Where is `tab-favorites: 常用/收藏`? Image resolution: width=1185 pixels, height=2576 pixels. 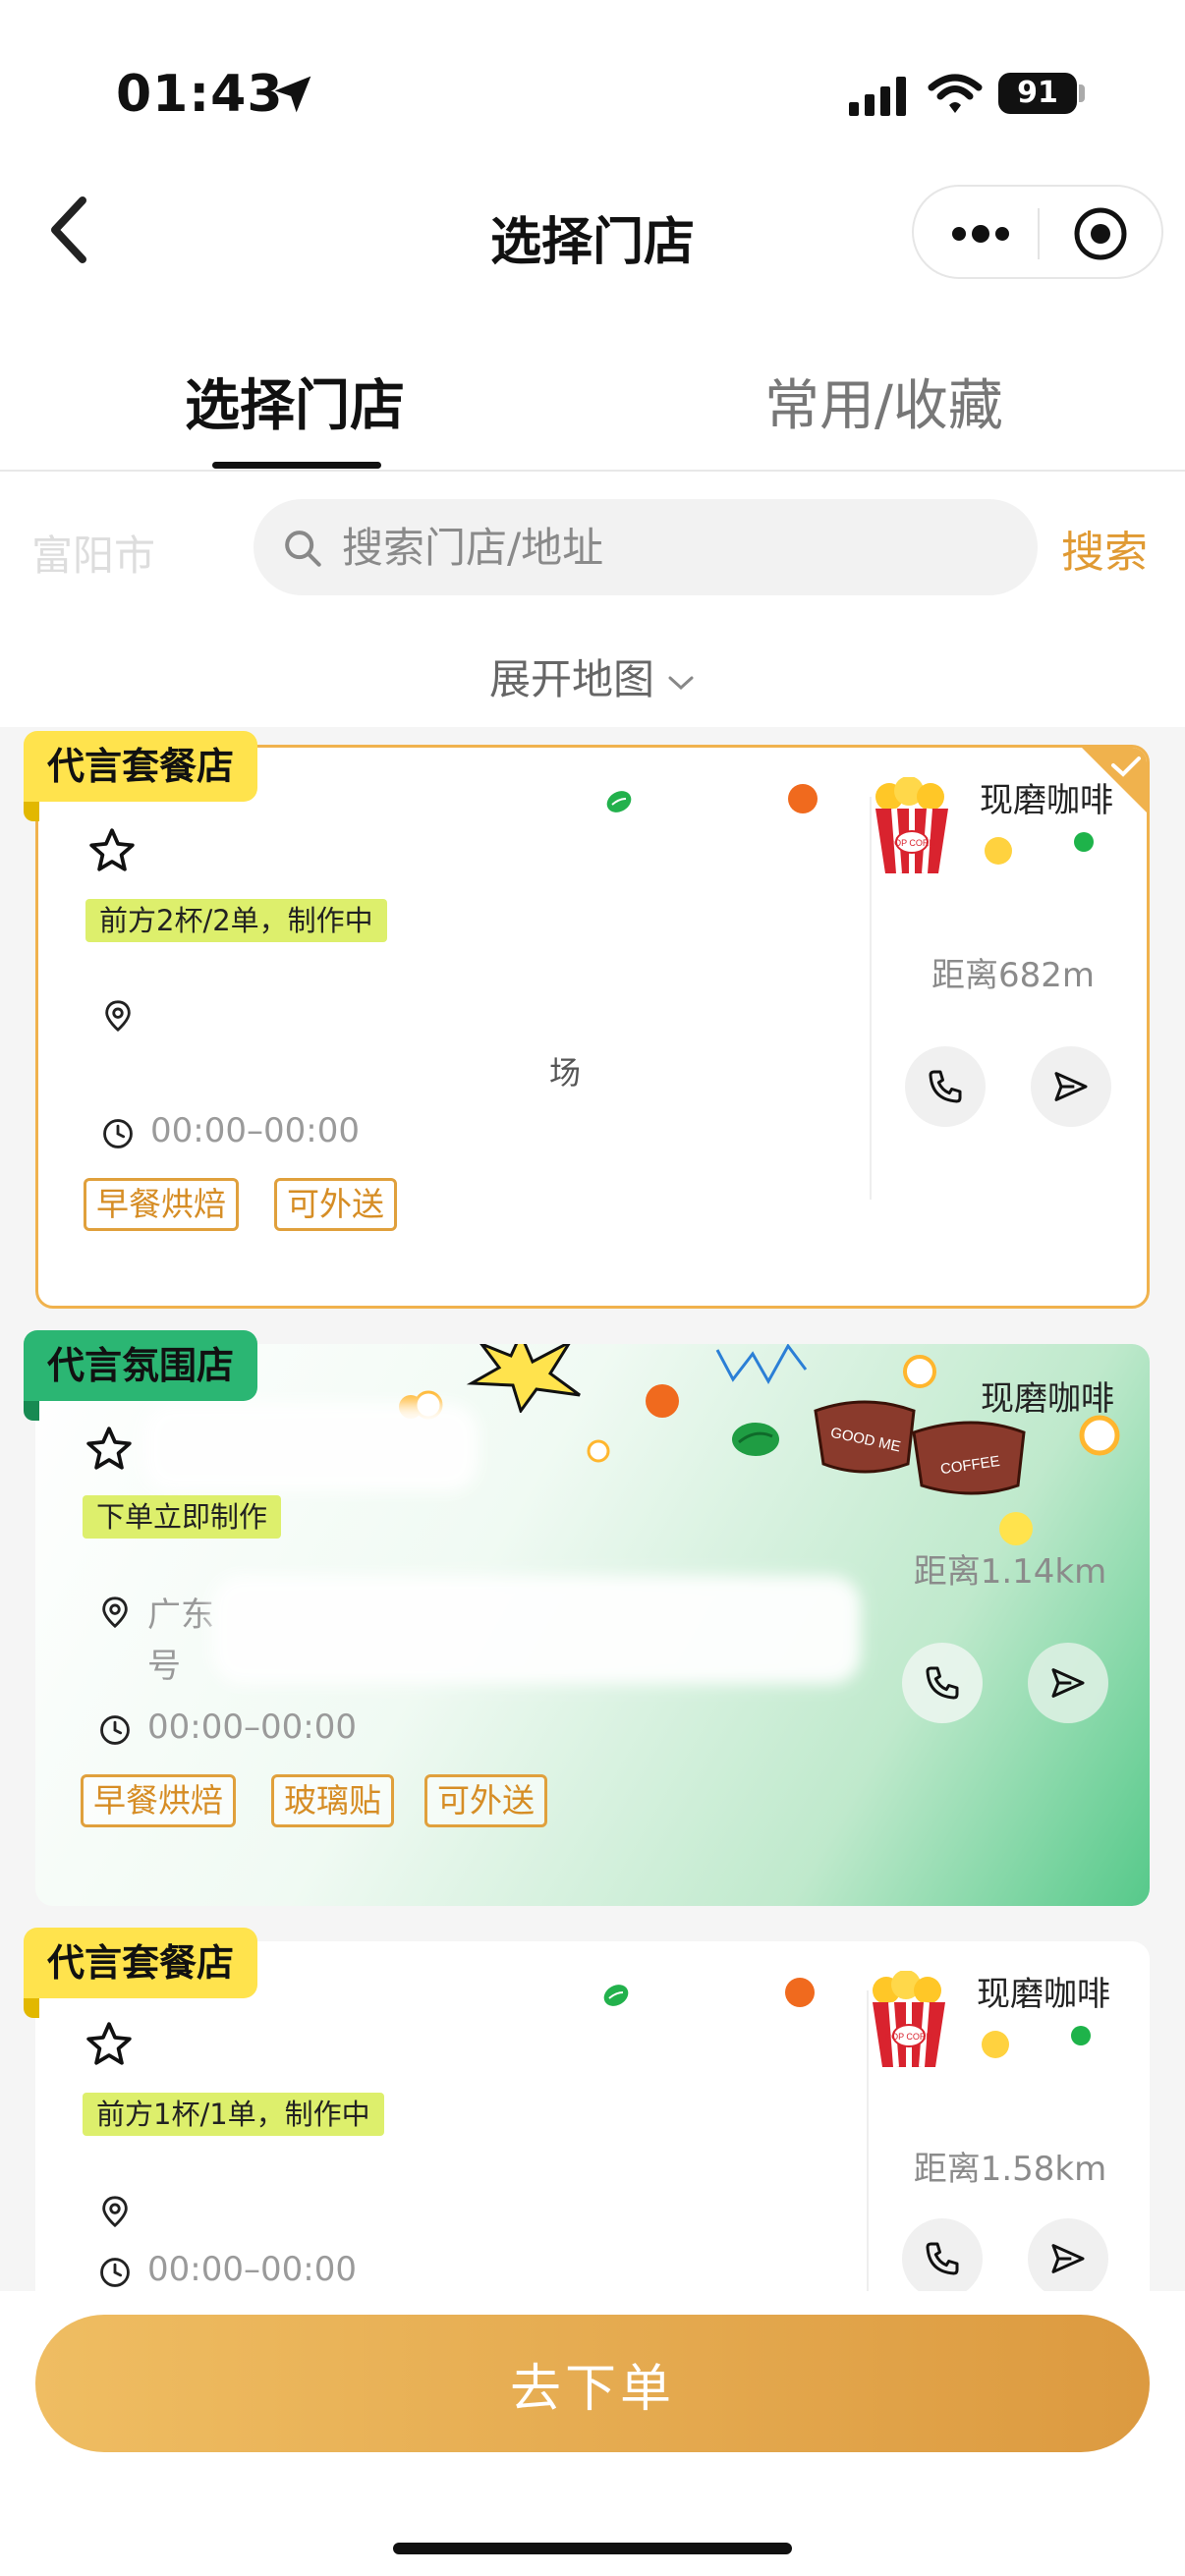 tab-favorites: 常用/收藏 is located at coordinates (883, 401).